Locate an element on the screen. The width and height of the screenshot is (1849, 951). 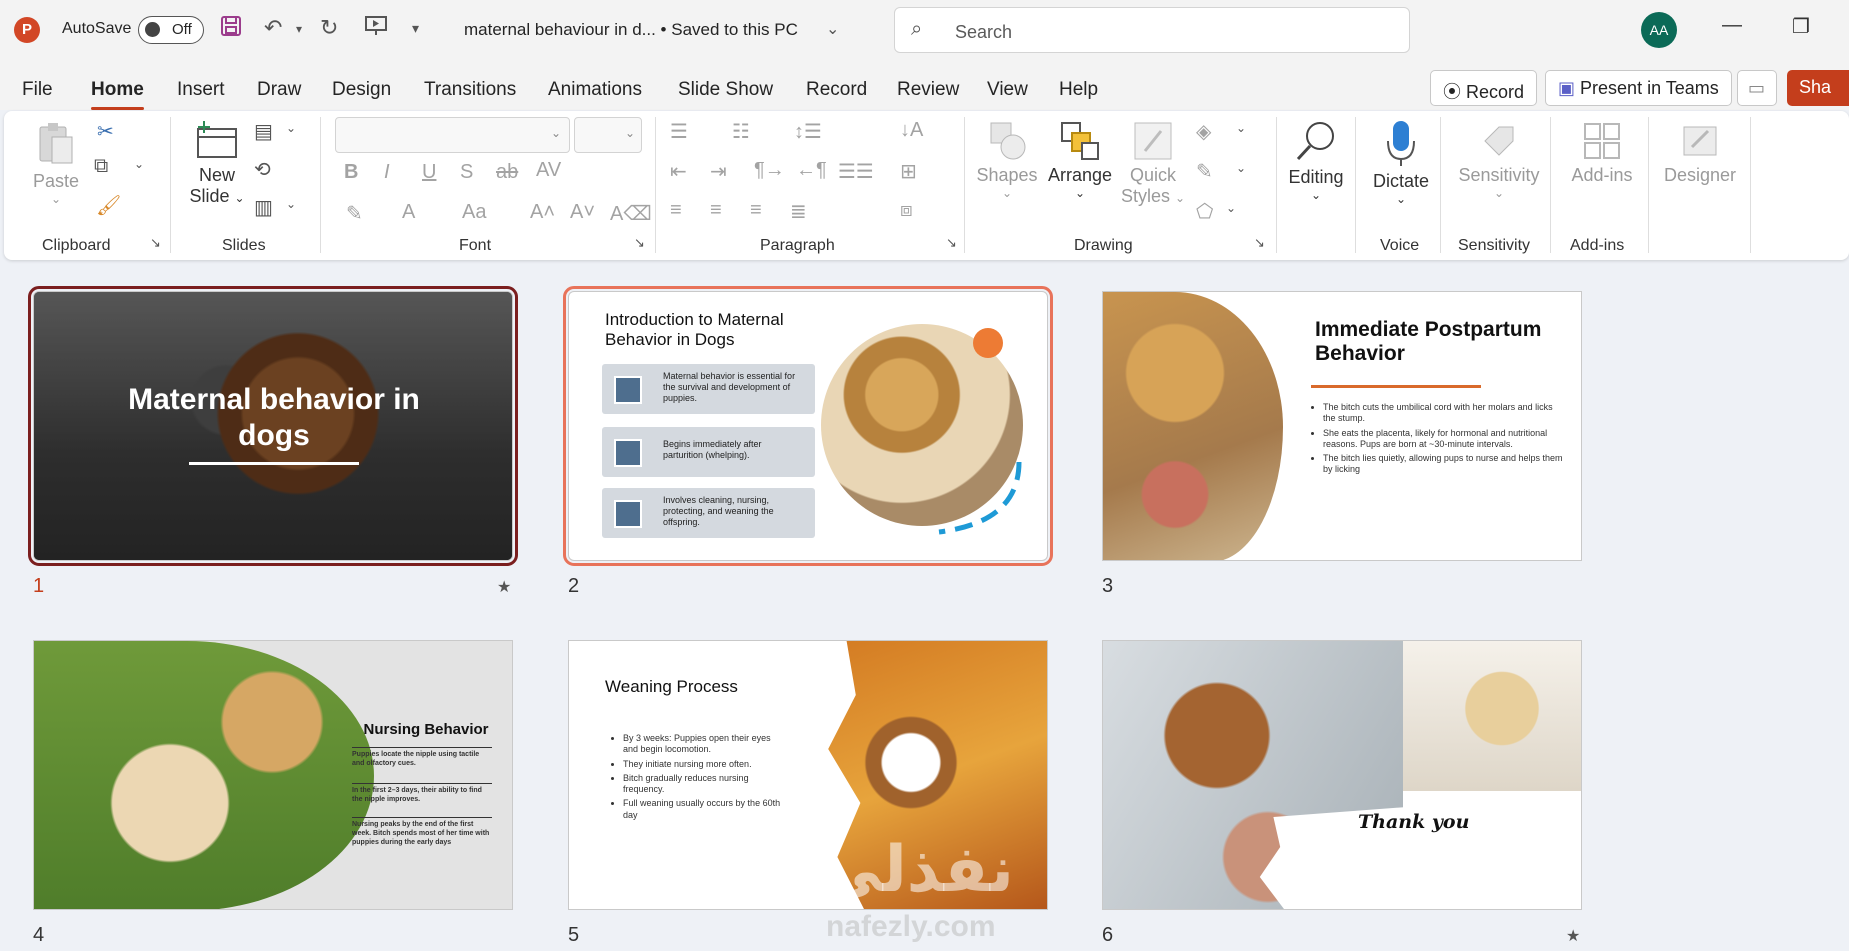
clipboard-launcher-icon: ↘ is located at coordinates (155, 243).